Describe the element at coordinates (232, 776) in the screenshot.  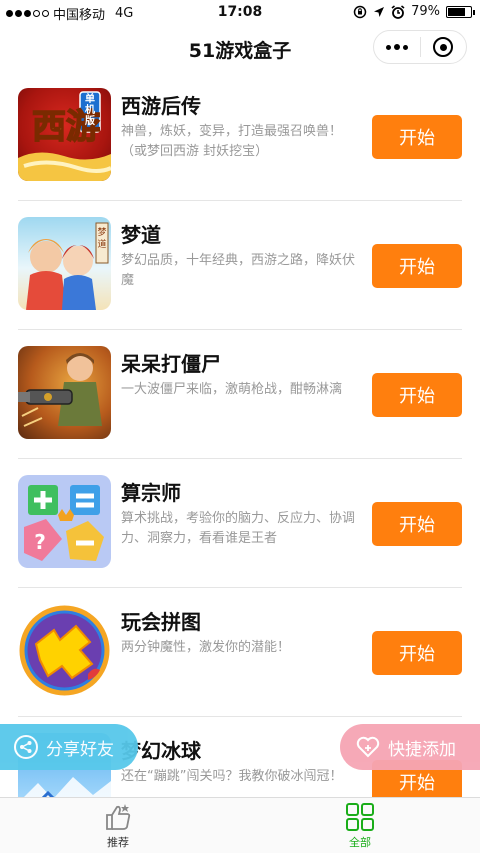
I see `game-description: 还在“蹦跳”闯关吗？我教你破冰闯冠！` at that location.